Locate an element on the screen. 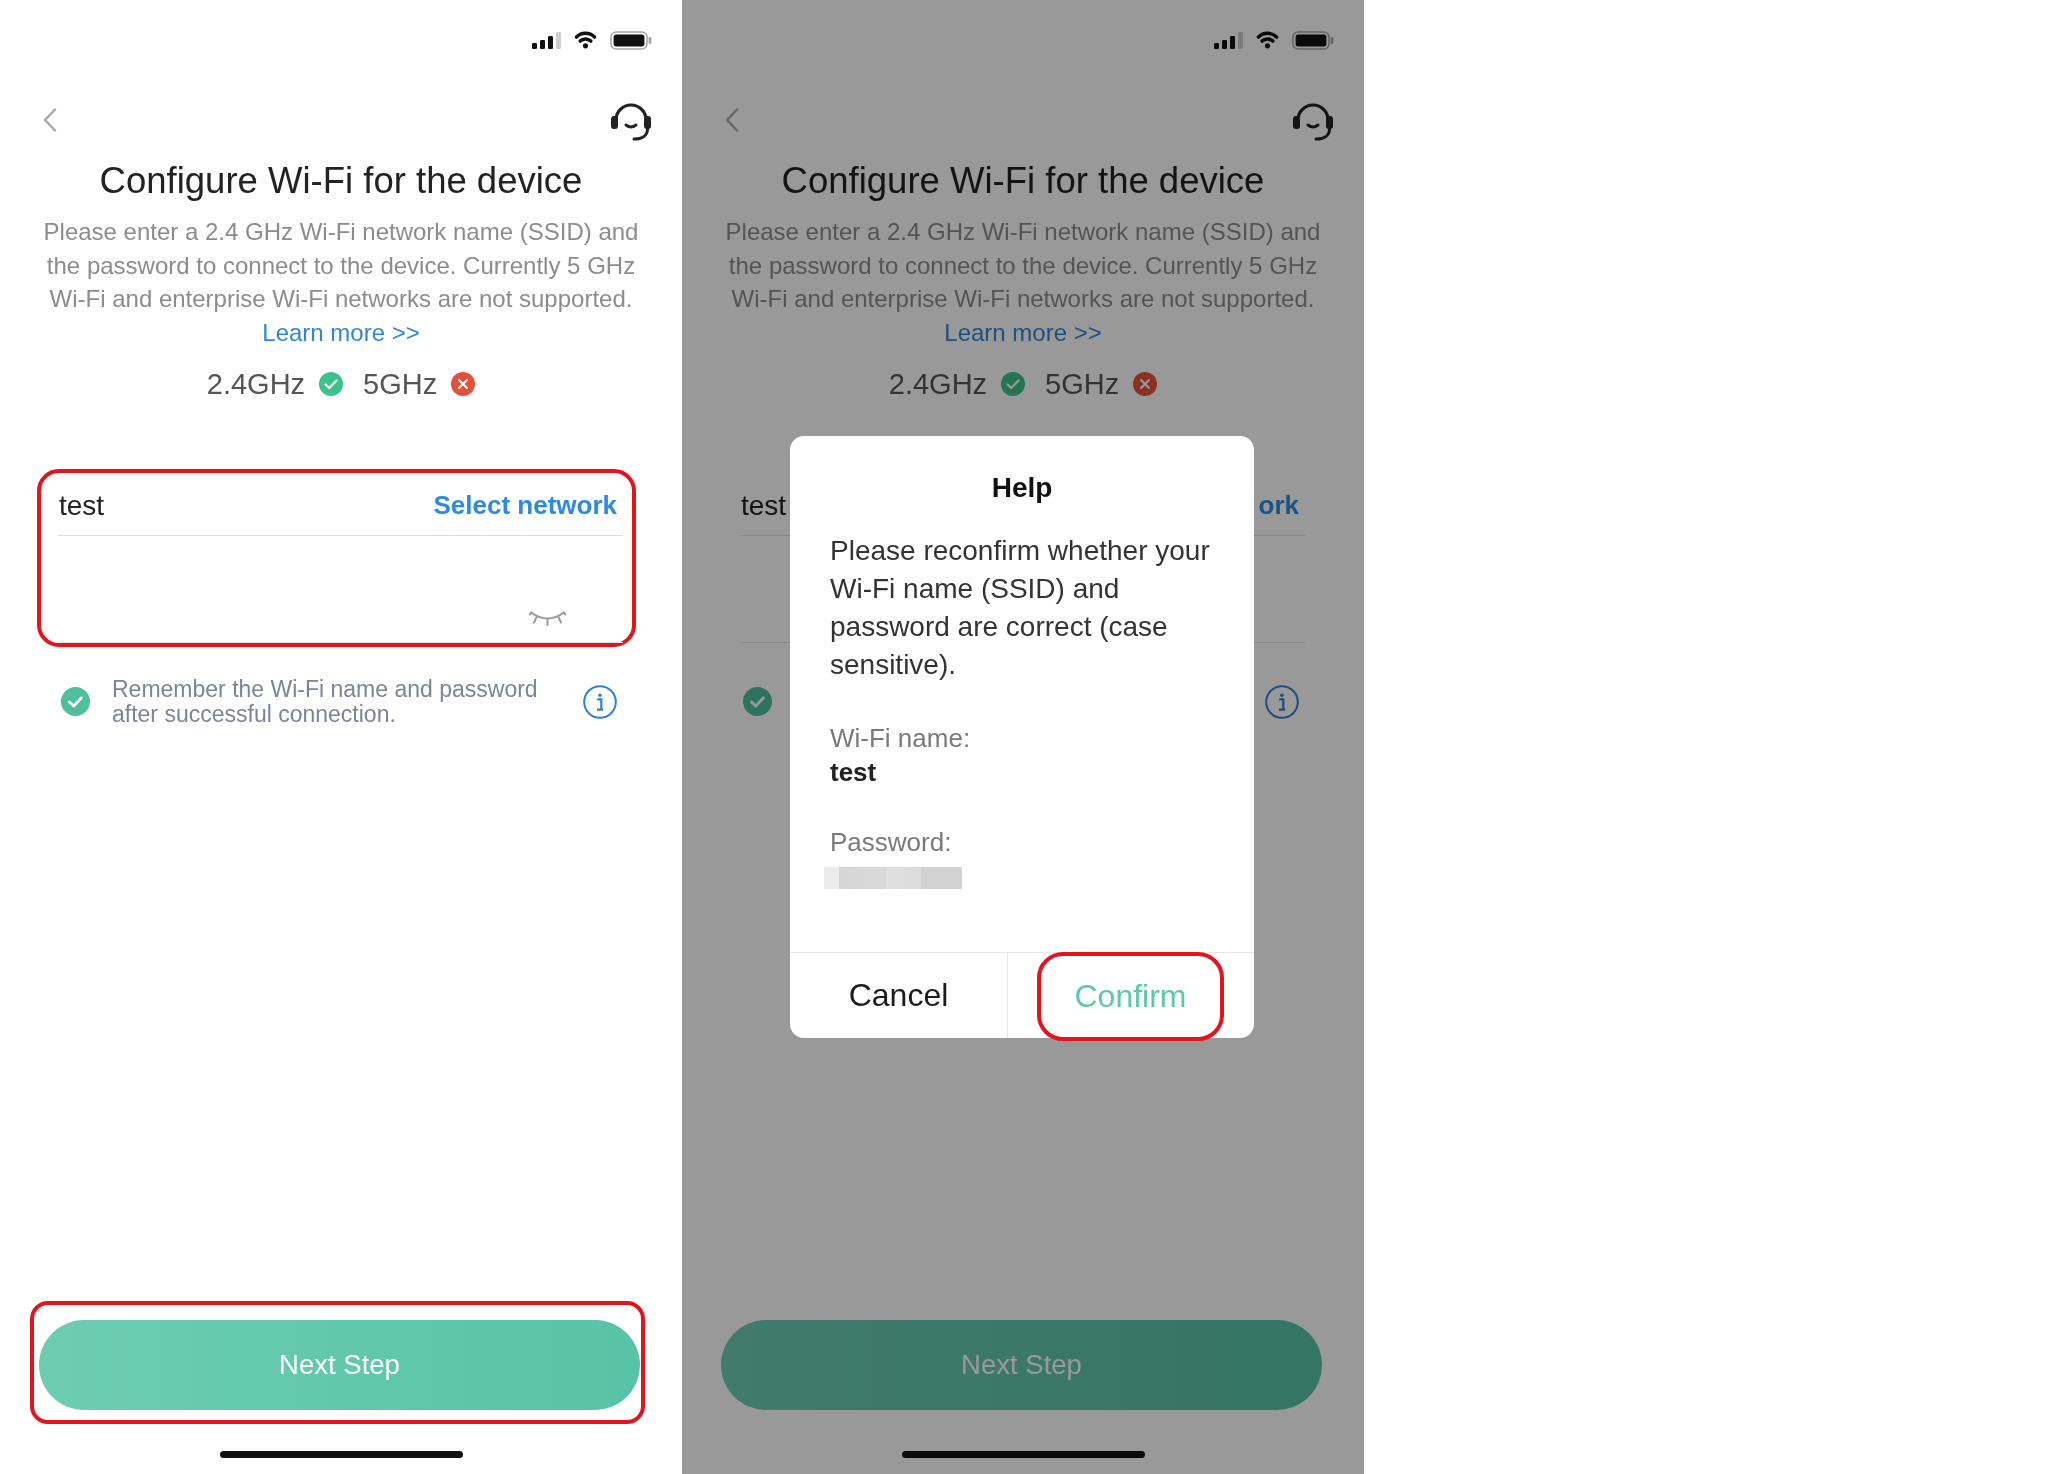 The image size is (2048, 1474). confirm-button: Confirm is located at coordinates (1130, 996).